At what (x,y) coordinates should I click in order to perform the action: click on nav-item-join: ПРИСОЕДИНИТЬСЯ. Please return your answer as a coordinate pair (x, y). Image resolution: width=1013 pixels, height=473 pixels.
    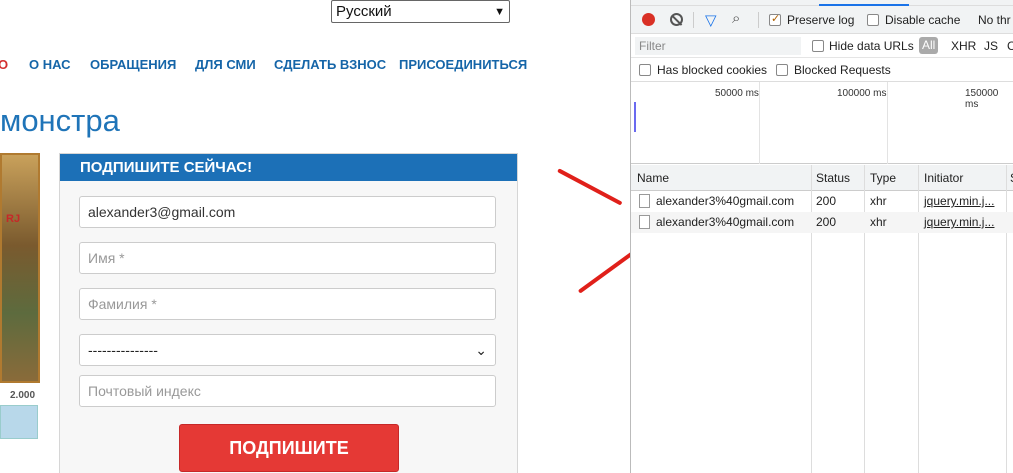
    Looking at the image, I should click on (463, 64).